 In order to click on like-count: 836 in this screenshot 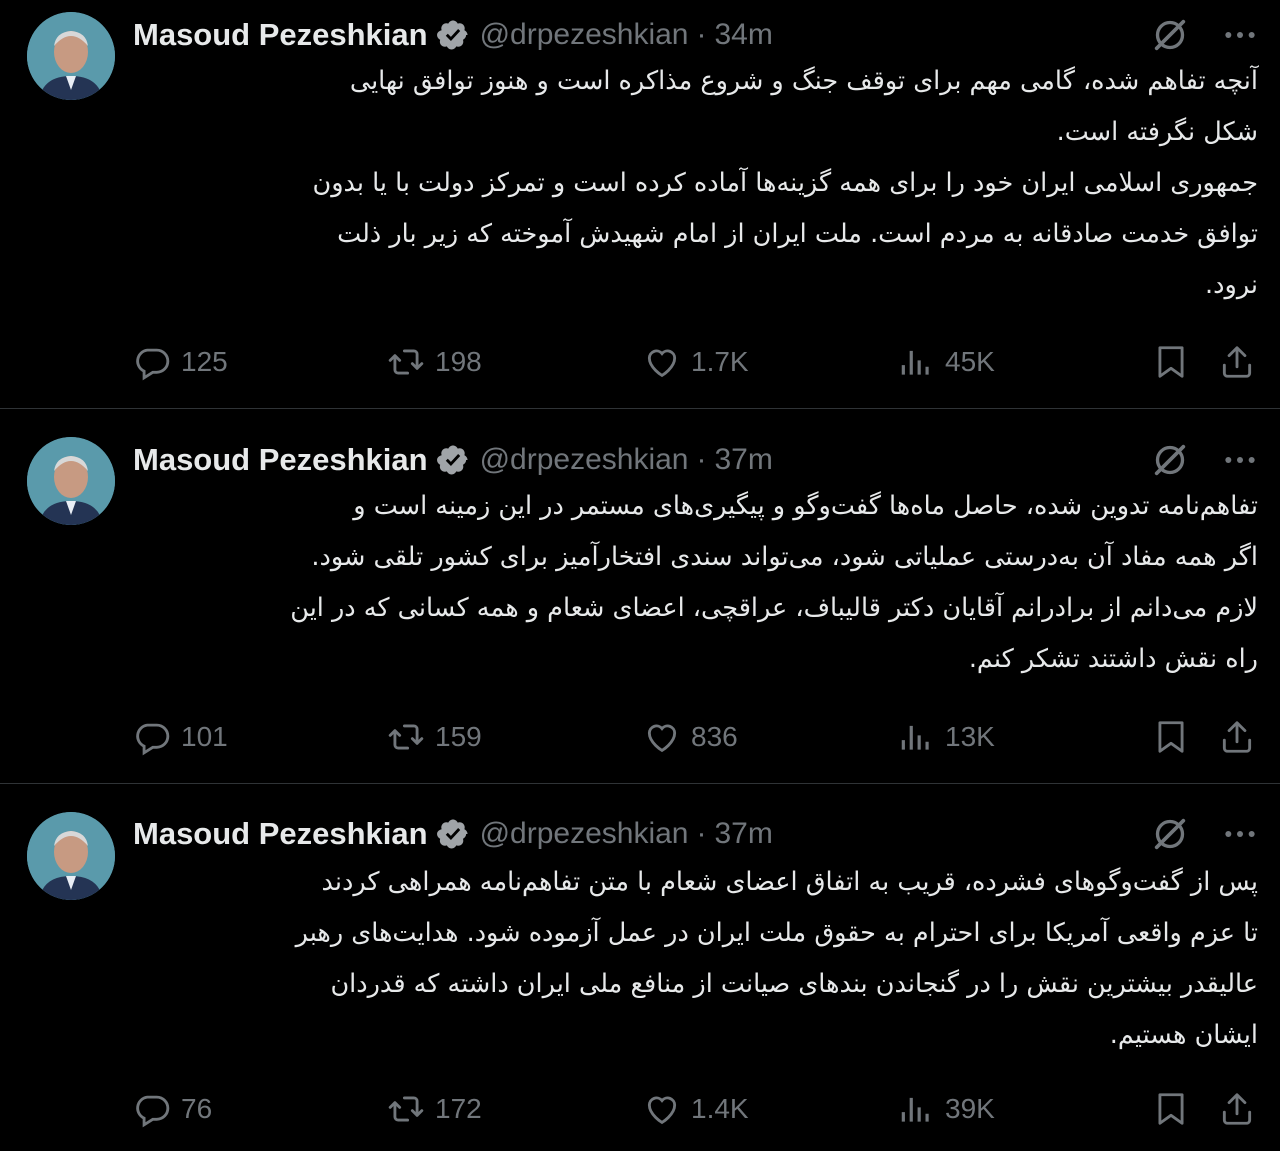, I will do `click(714, 736)`.